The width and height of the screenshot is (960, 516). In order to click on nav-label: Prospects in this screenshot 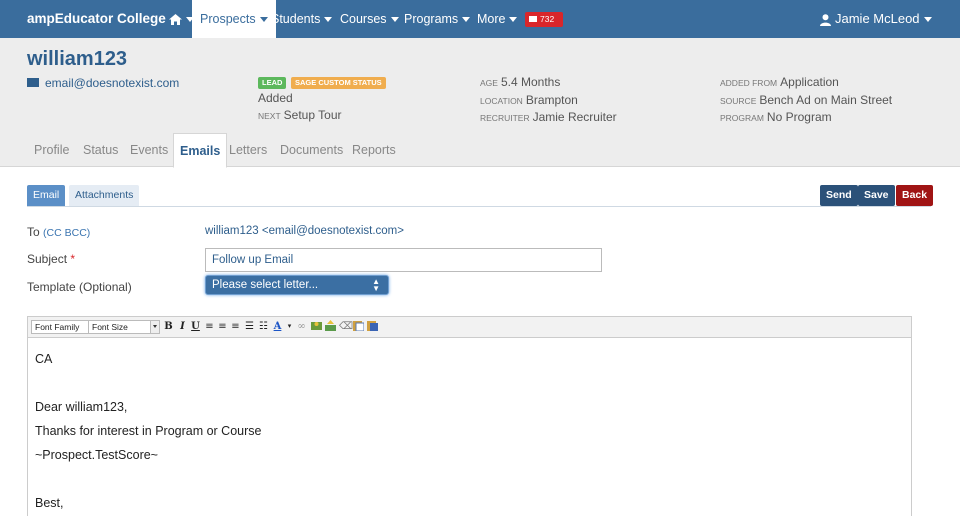, I will do `click(228, 19)`.